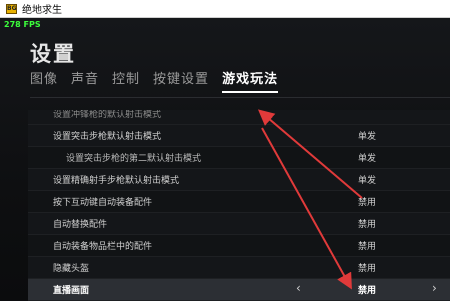  What do you see at coordinates (239, 268) in the screenshot?
I see `settings-row: 隐藏头盔 禁用` at bounding box center [239, 268].